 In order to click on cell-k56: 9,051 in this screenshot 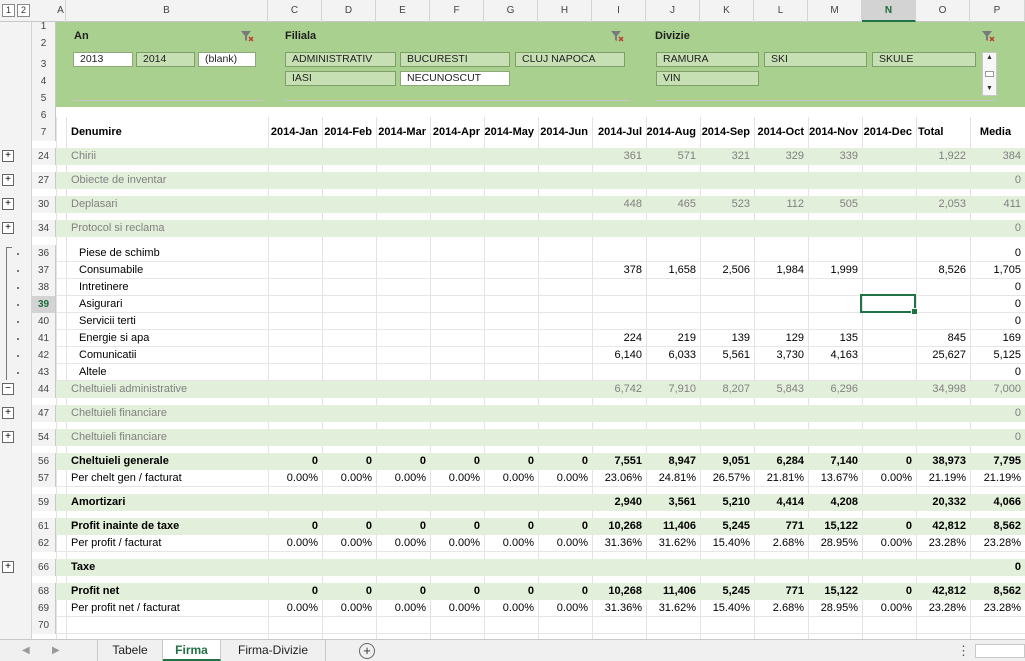, I will do `click(727, 461)`.